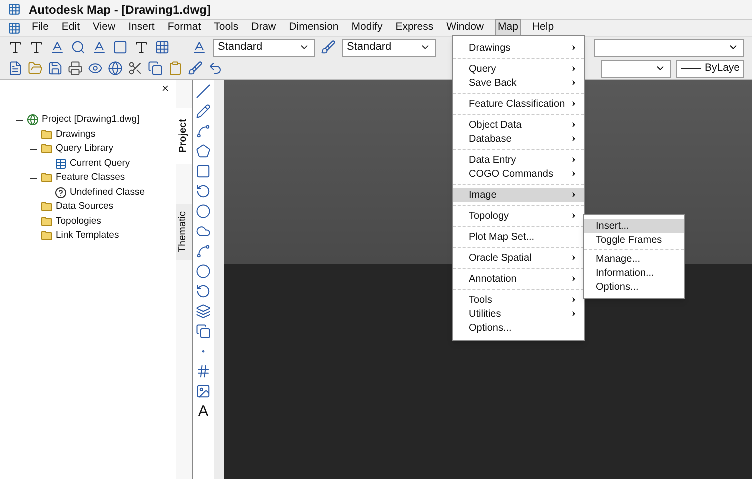 The height and width of the screenshot is (479, 752). Describe the element at coordinates (328, 47) in the screenshot. I see `dimension-style-icon` at that location.